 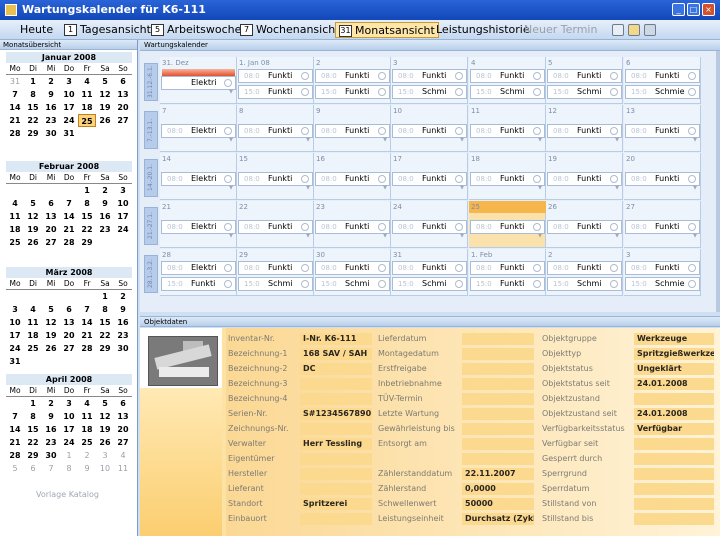 I want to click on calendar-day: 2 08:0 Funkti 15:0 Funkti, so click(x=352, y=80).